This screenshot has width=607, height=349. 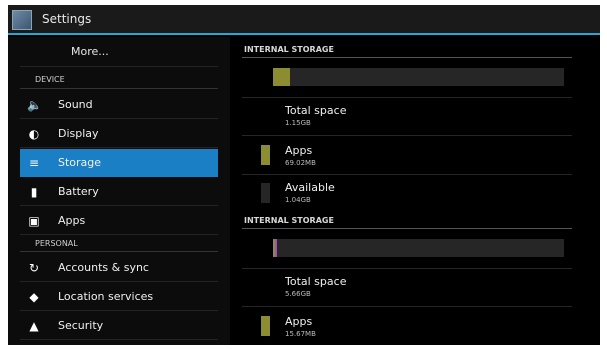 What do you see at coordinates (265, 193) in the screenshot?
I see `available-color-swatch` at bounding box center [265, 193].